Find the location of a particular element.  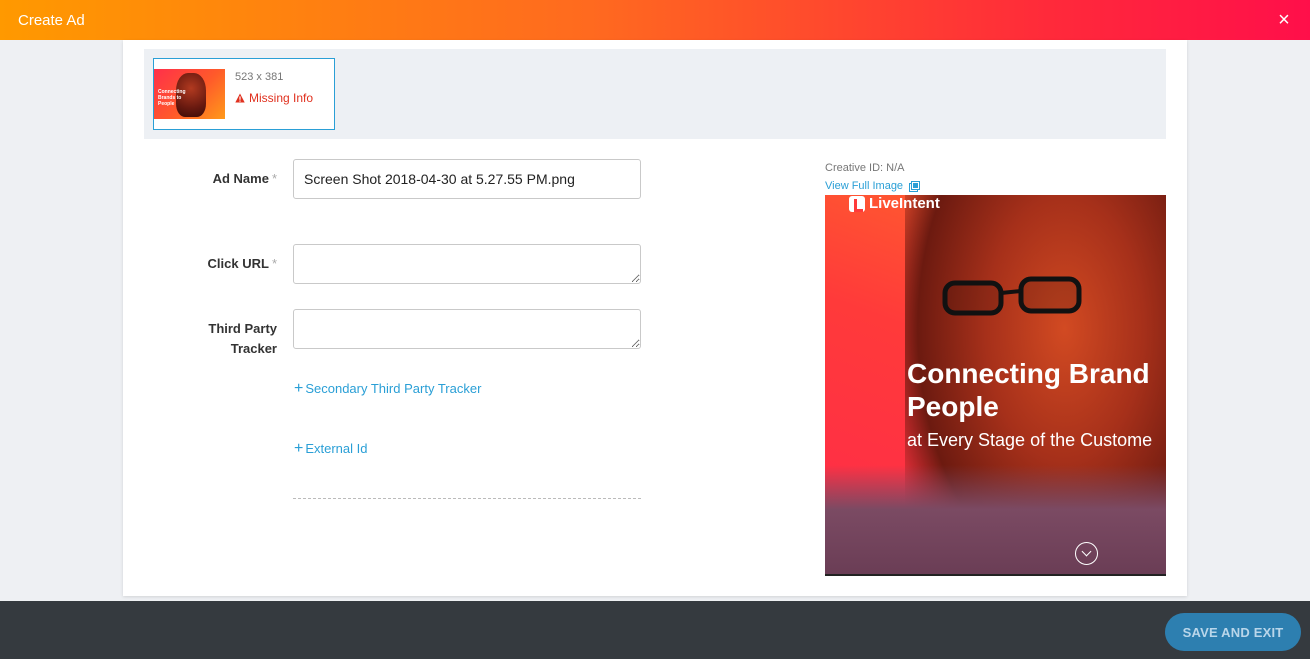

click-url-input is located at coordinates (467, 264).